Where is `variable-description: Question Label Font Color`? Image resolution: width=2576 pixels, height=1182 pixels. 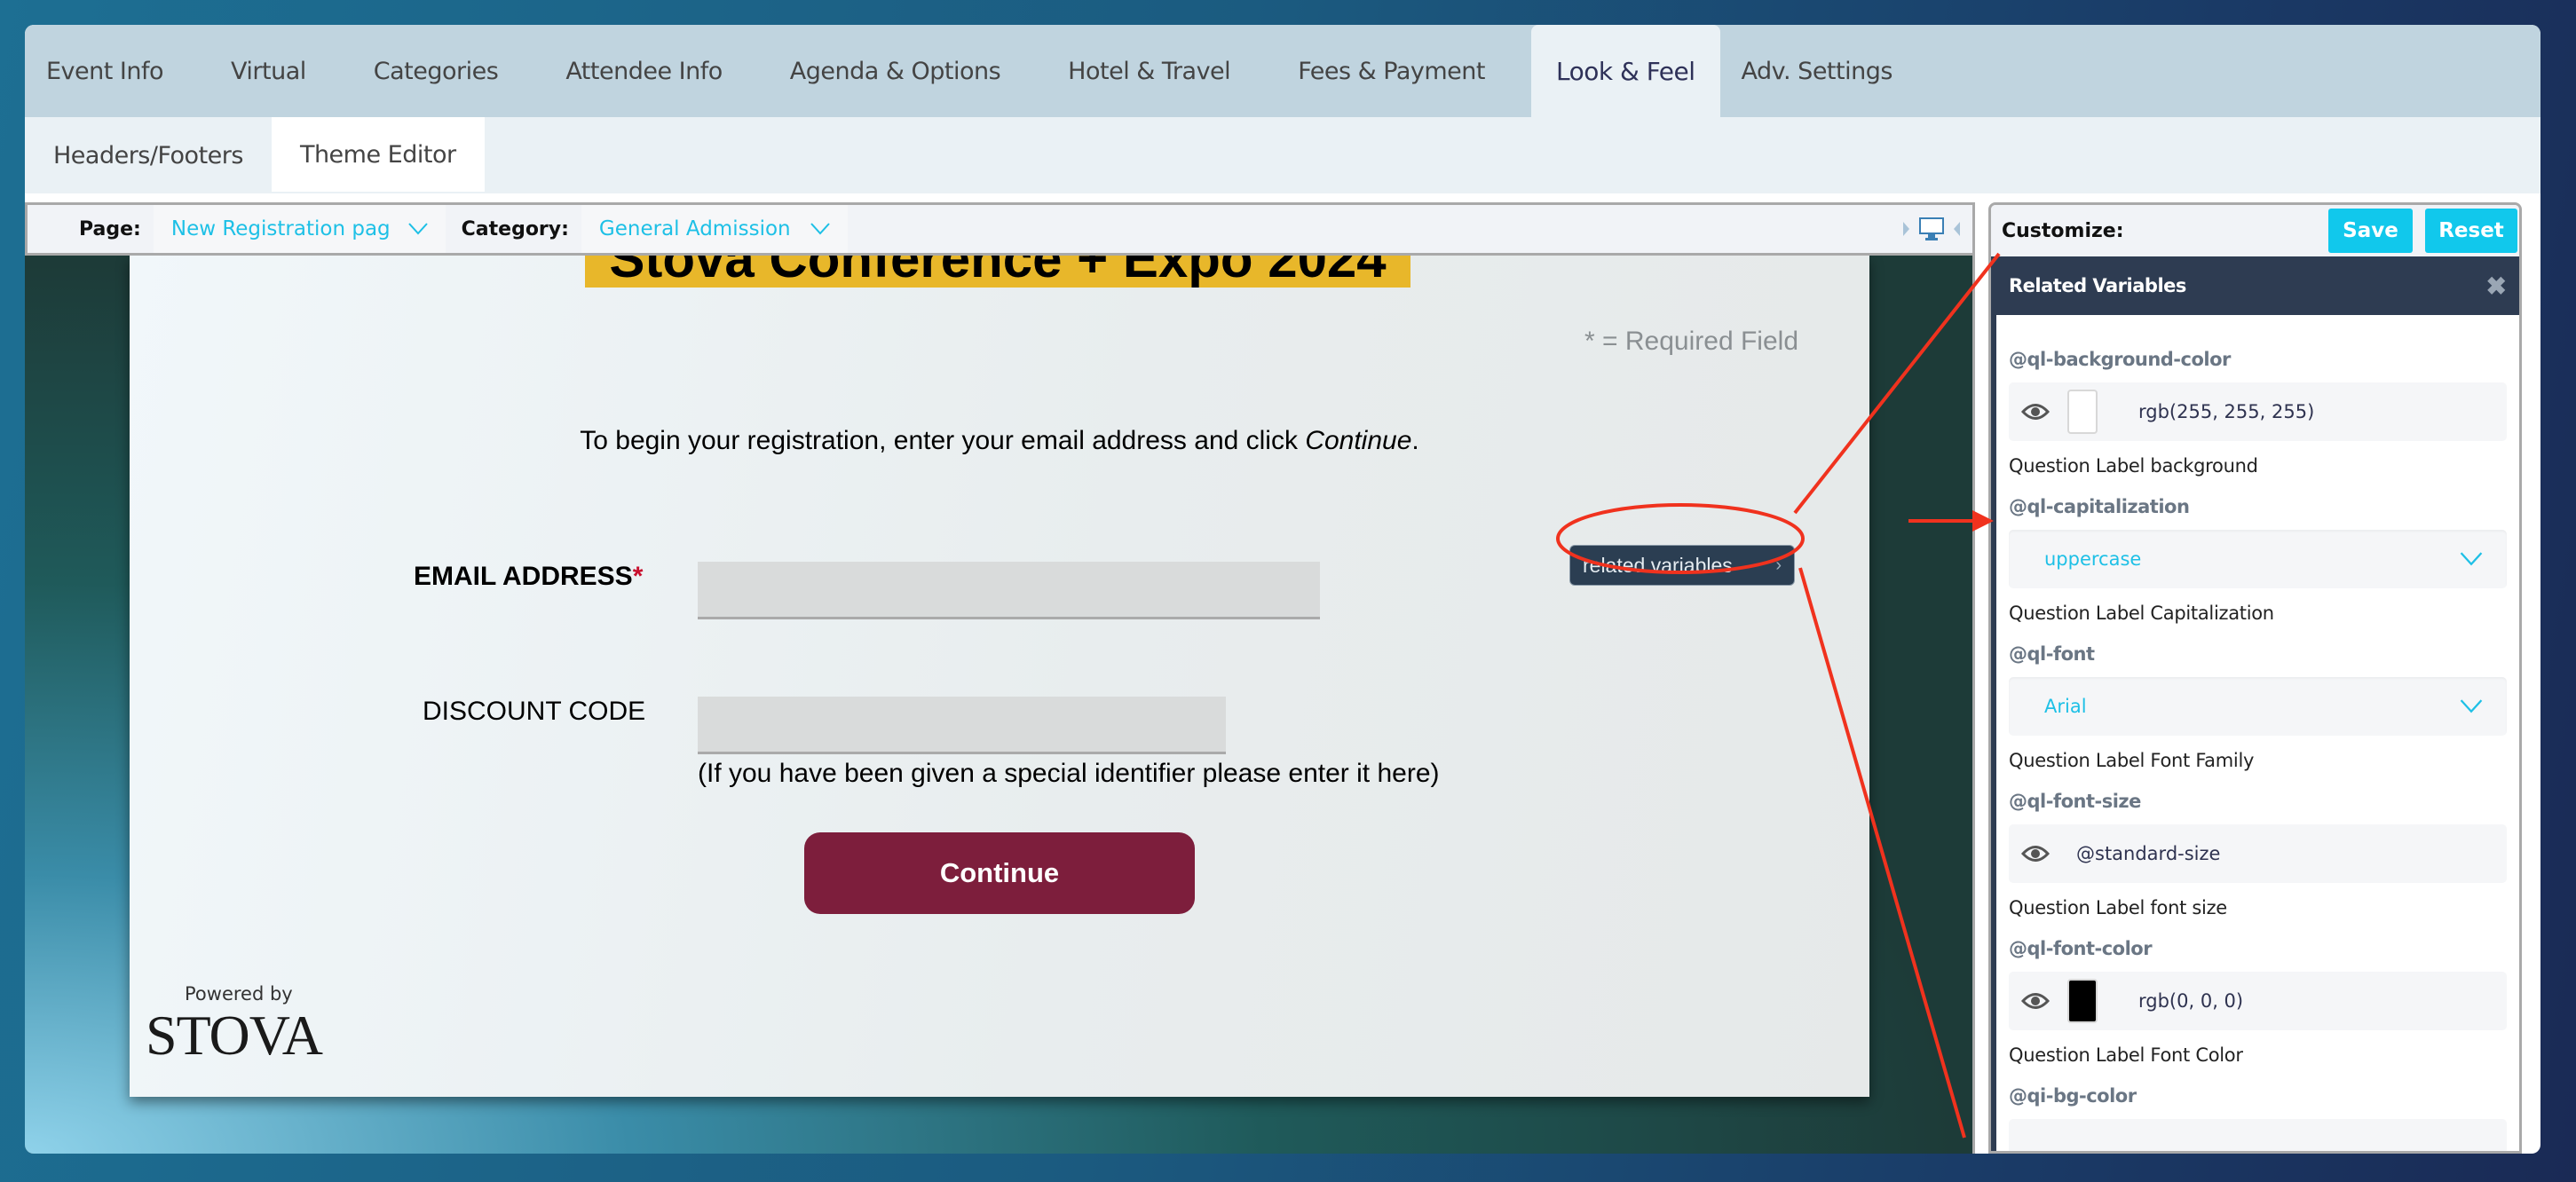 variable-description: Question Label Font Color is located at coordinates (2126, 1055).